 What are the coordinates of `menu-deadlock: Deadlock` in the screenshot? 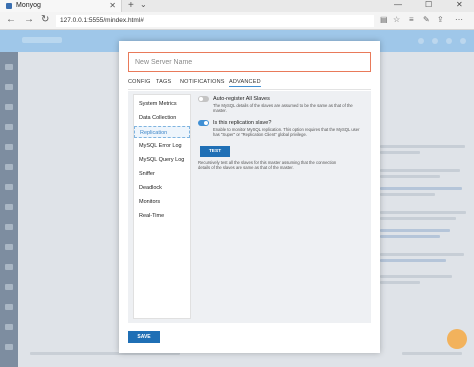 It's located at (162, 188).